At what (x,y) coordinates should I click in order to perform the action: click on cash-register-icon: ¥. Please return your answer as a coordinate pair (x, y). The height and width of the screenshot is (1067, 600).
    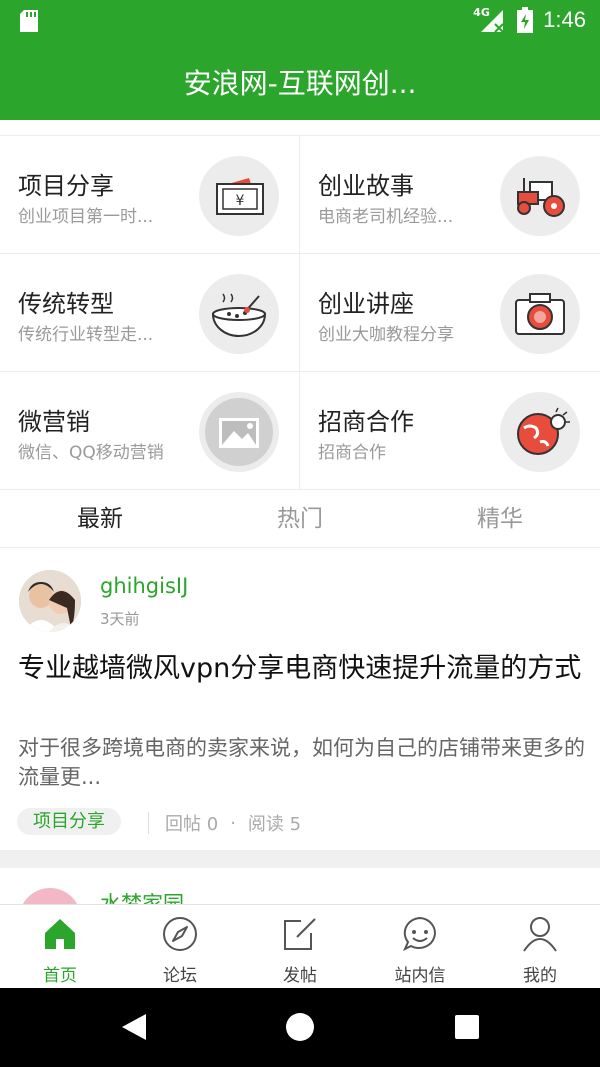
    Looking at the image, I should click on (239, 196).